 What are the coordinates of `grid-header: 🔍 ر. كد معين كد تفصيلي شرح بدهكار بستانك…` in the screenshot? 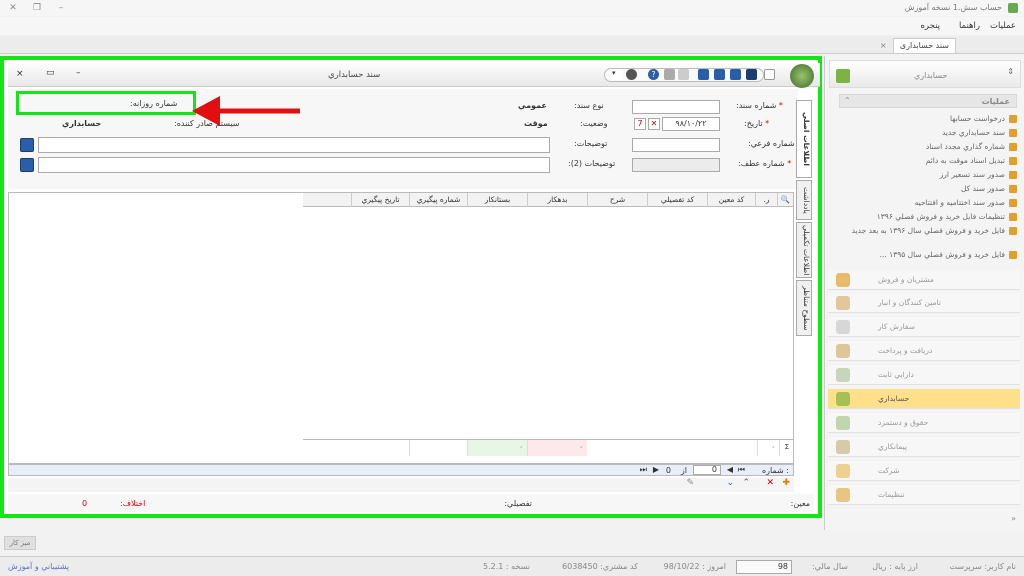 It's located at (548, 200).